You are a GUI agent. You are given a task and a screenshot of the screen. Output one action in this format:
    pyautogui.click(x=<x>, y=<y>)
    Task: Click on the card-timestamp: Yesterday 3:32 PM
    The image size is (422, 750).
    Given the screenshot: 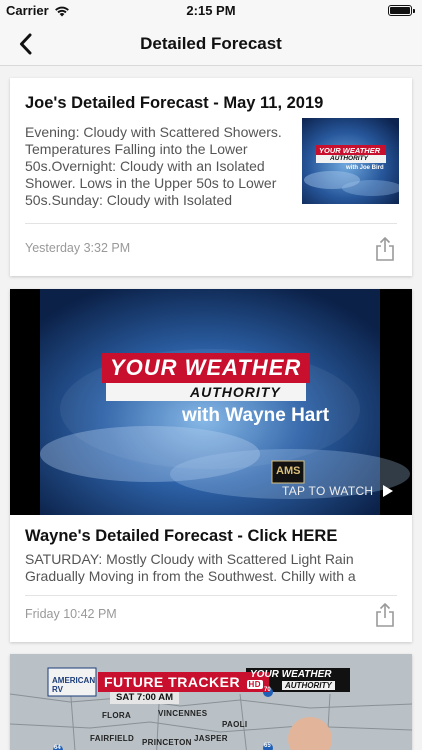 What is the action you would take?
    pyautogui.click(x=78, y=248)
    